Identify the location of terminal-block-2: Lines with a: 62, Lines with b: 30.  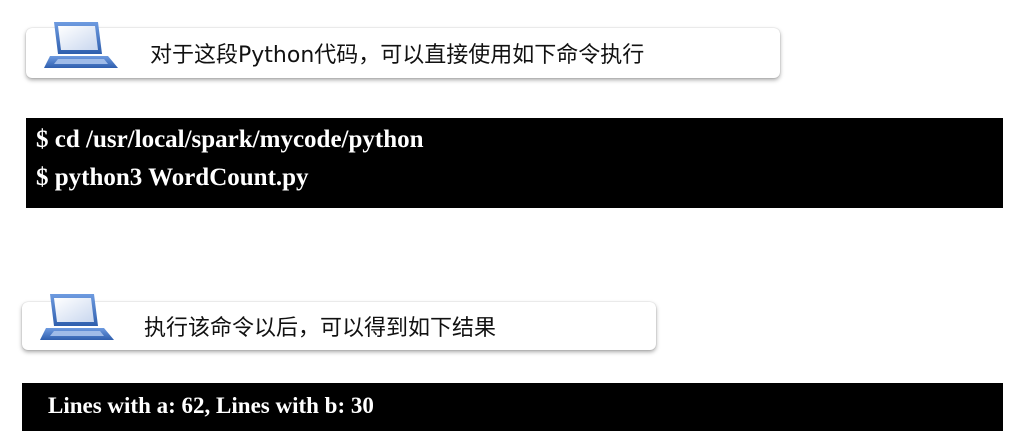
(512, 407).